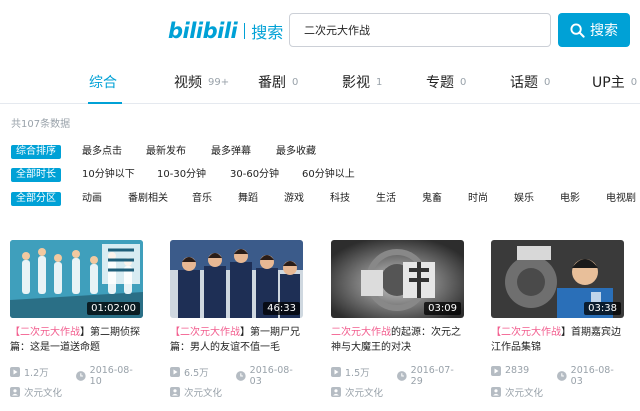  Describe the element at coordinates (604, 31) in the screenshot. I see `search-button-label: 搜索` at that location.